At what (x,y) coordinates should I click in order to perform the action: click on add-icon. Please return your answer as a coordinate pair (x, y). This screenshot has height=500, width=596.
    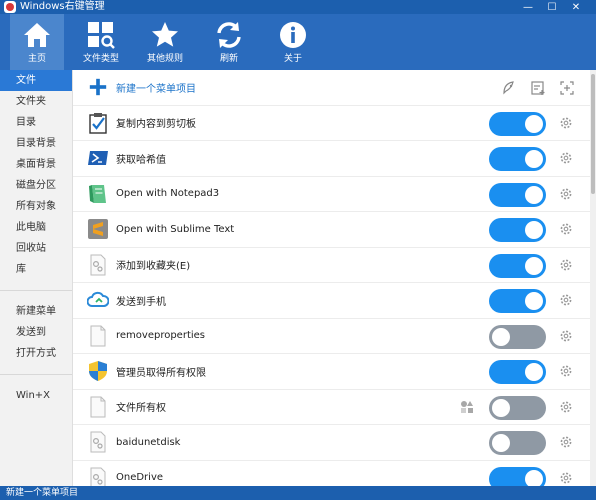
    Looking at the image, I should click on (98, 87).